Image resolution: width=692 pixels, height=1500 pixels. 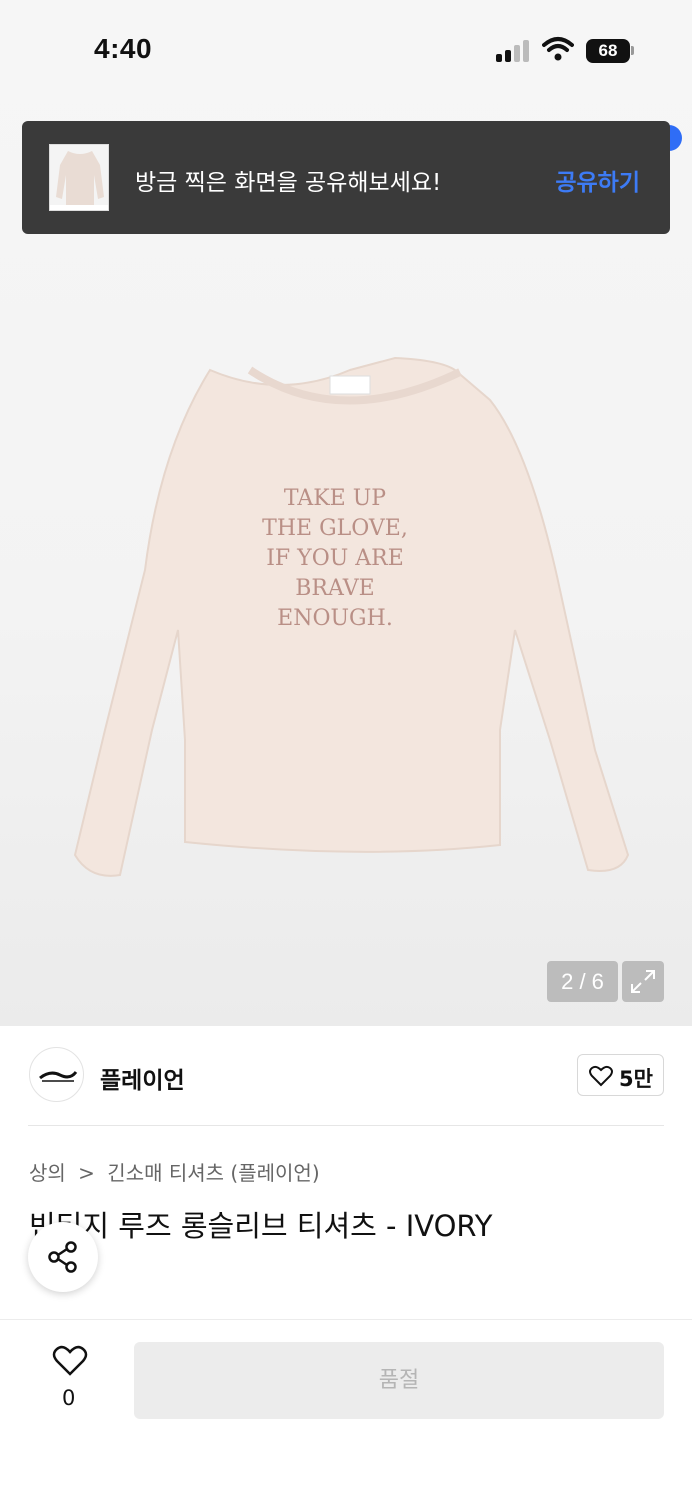 I want to click on print-line: IF YOU ARE, so click(x=335, y=558).